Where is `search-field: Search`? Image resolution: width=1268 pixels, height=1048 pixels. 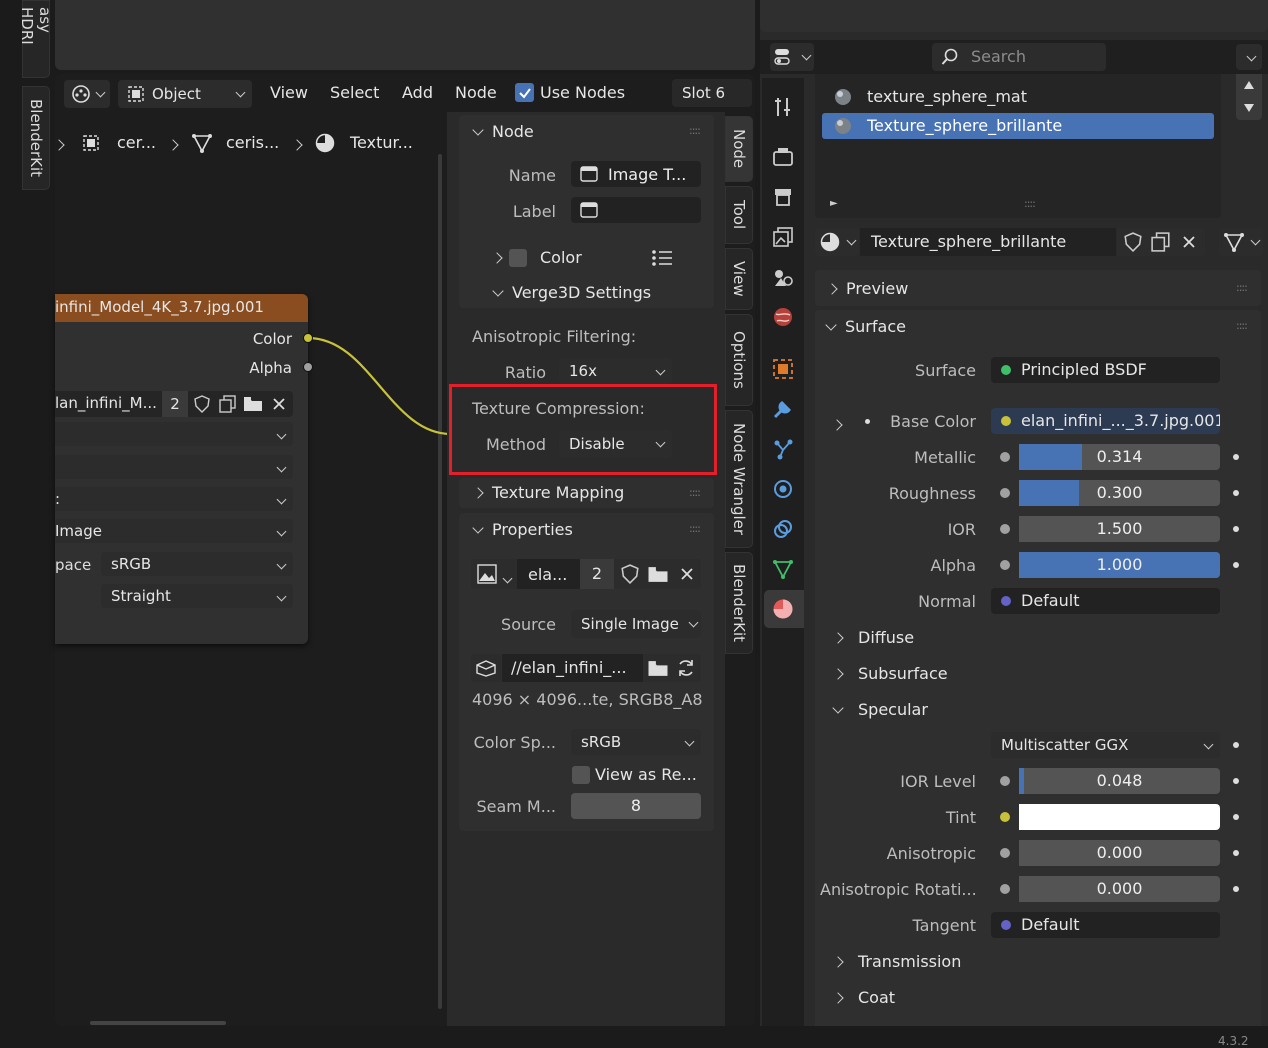
search-field: Search is located at coordinates (1019, 57).